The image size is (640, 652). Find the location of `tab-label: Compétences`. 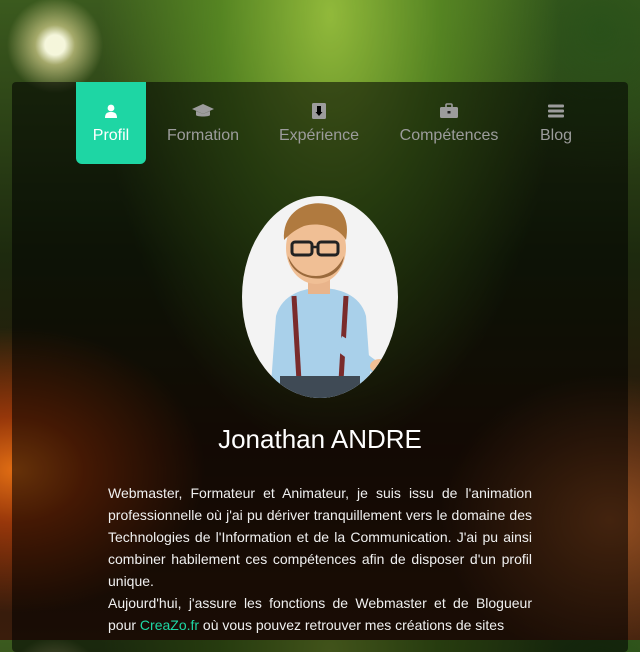

tab-label: Compétences is located at coordinates (449, 135).